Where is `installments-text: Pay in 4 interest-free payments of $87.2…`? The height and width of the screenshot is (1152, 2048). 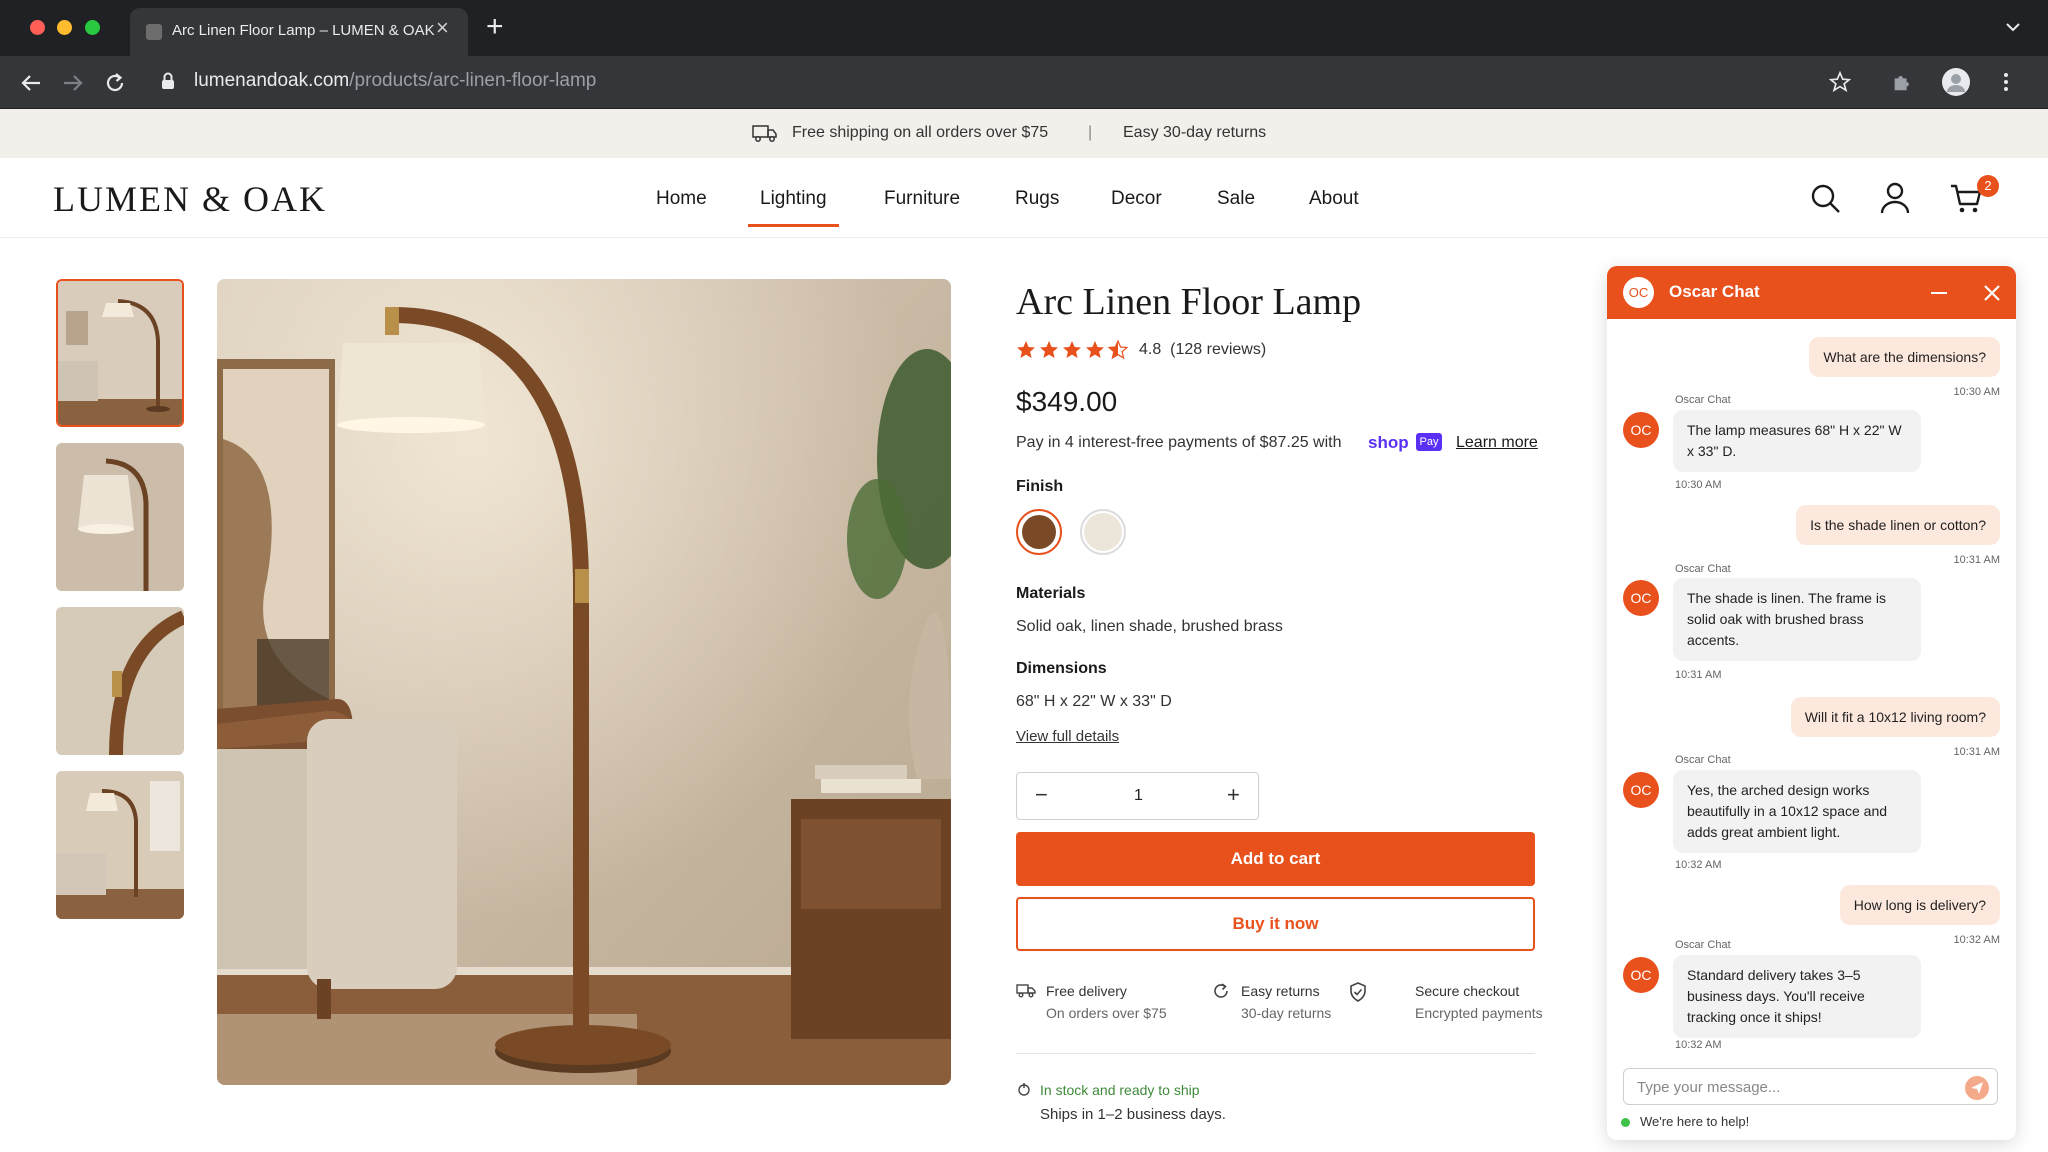 installments-text: Pay in 4 interest-free payments of $87.2… is located at coordinates (1179, 442).